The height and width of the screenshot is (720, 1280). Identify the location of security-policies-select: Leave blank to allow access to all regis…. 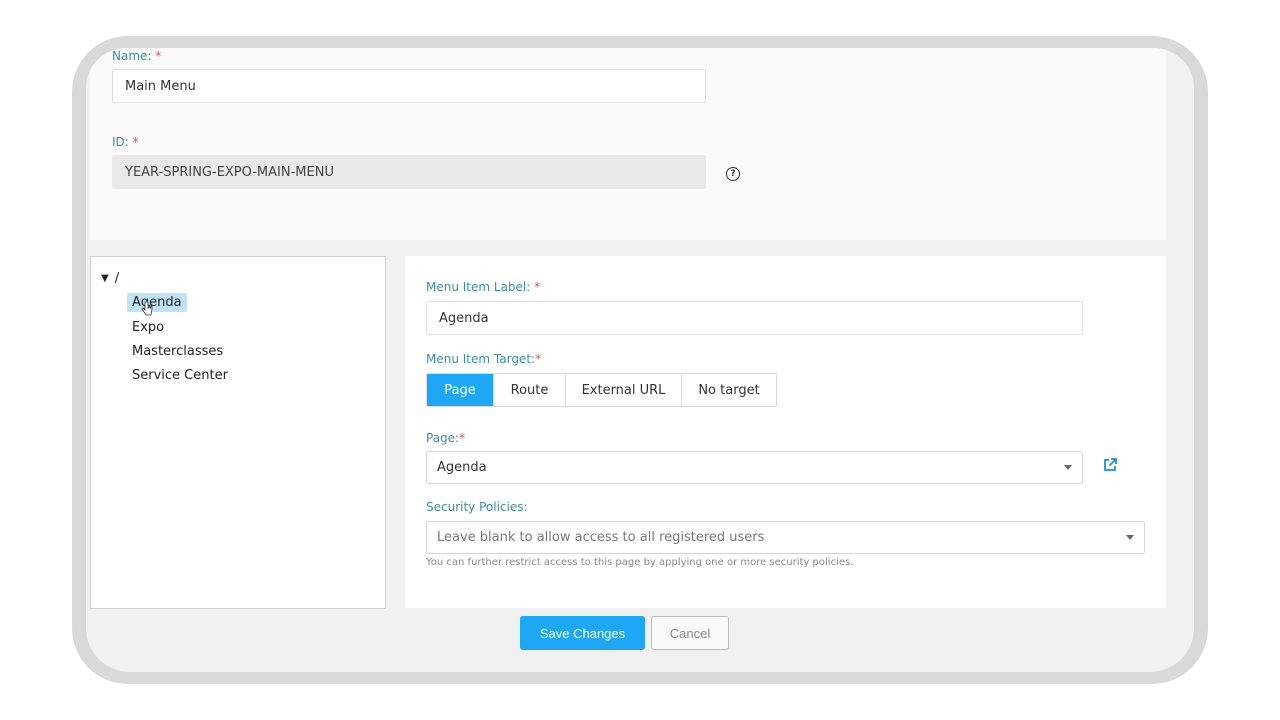
(785, 537).